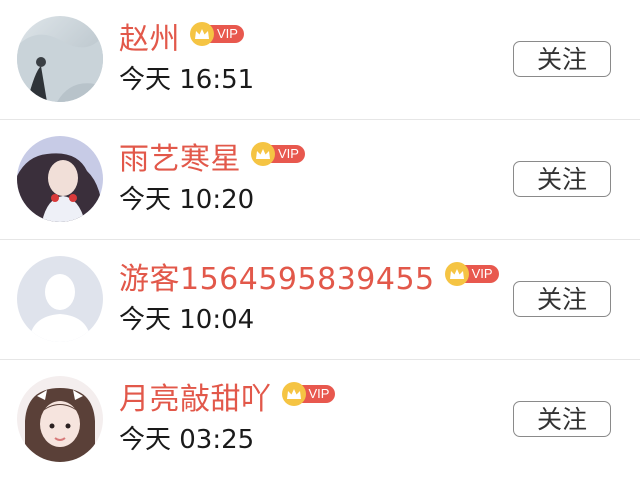 The width and height of the screenshot is (640, 493). Describe the element at coordinates (187, 440) in the screenshot. I see `timestamp: 今天 03:25` at that location.